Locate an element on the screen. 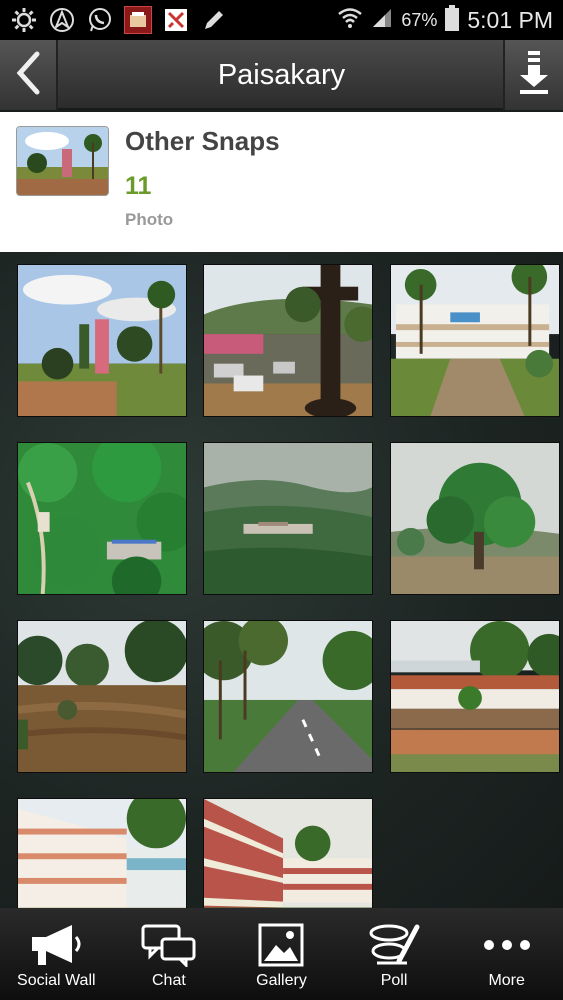 The image size is (563, 1000). nav-label: More is located at coordinates (506, 980).